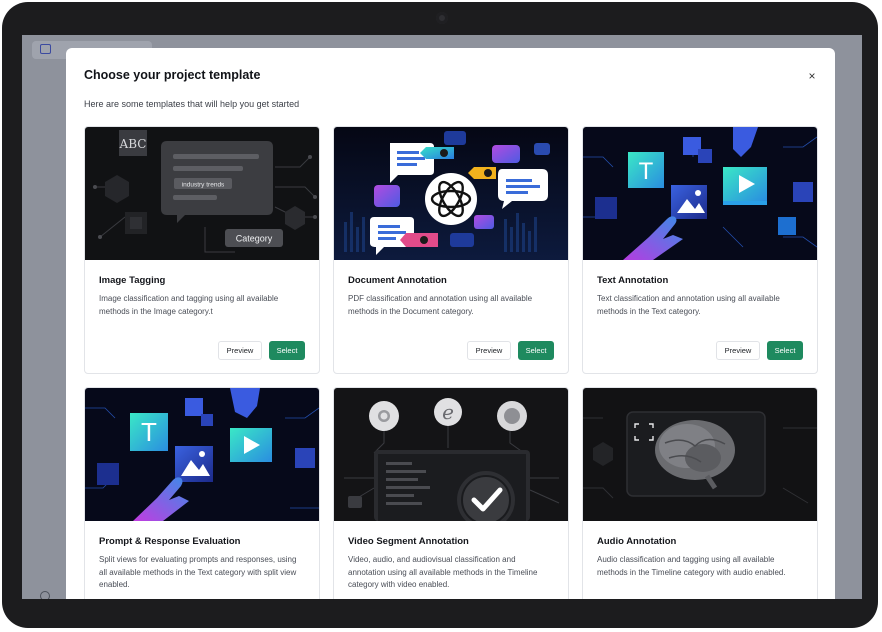  What do you see at coordinates (132, 280) in the screenshot?
I see `card-title: Image Tagging` at bounding box center [132, 280].